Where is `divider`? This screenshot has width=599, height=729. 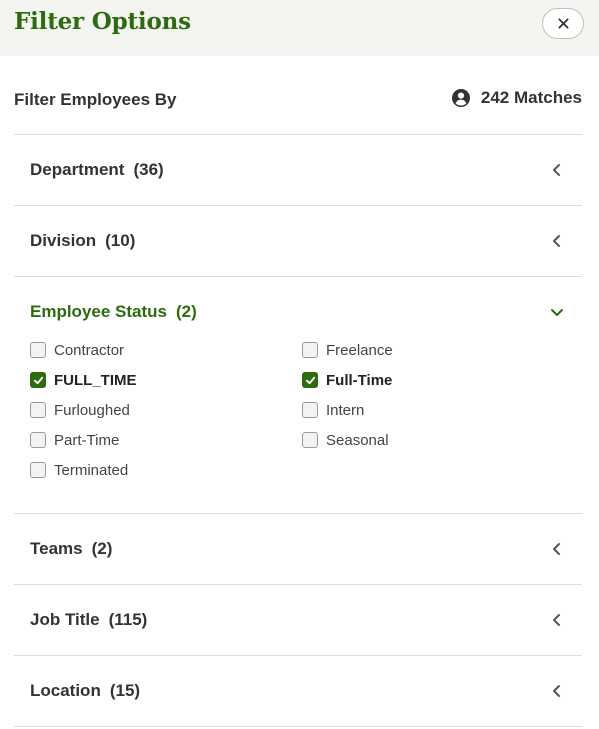
divider is located at coordinates (298, 726).